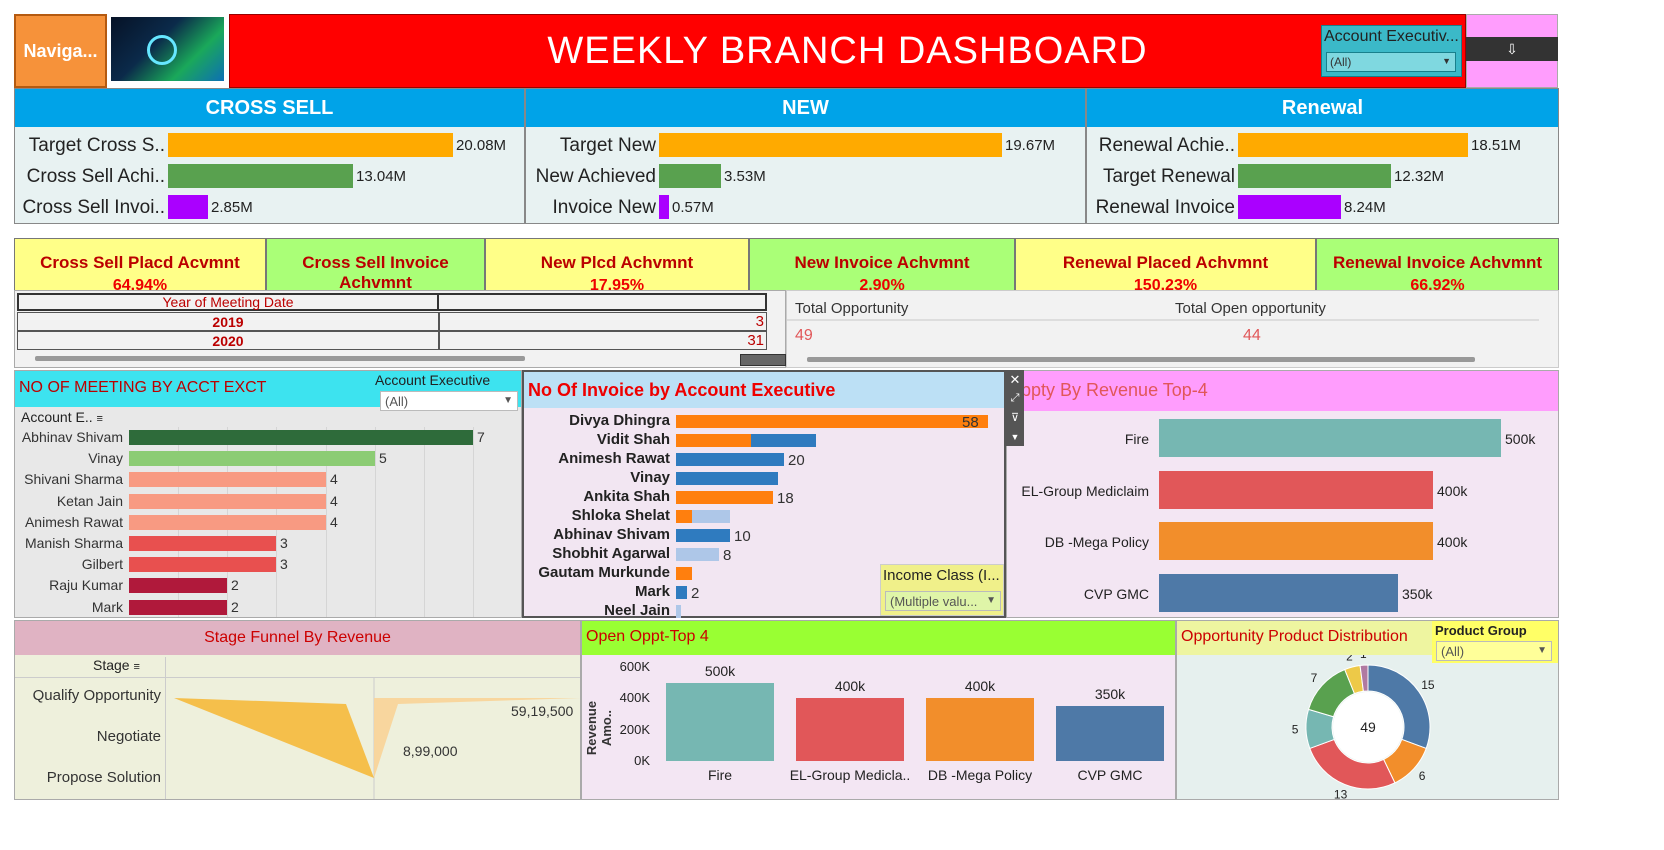  I want to click on invoice-category-label: Animesh Rawat, so click(614, 458).